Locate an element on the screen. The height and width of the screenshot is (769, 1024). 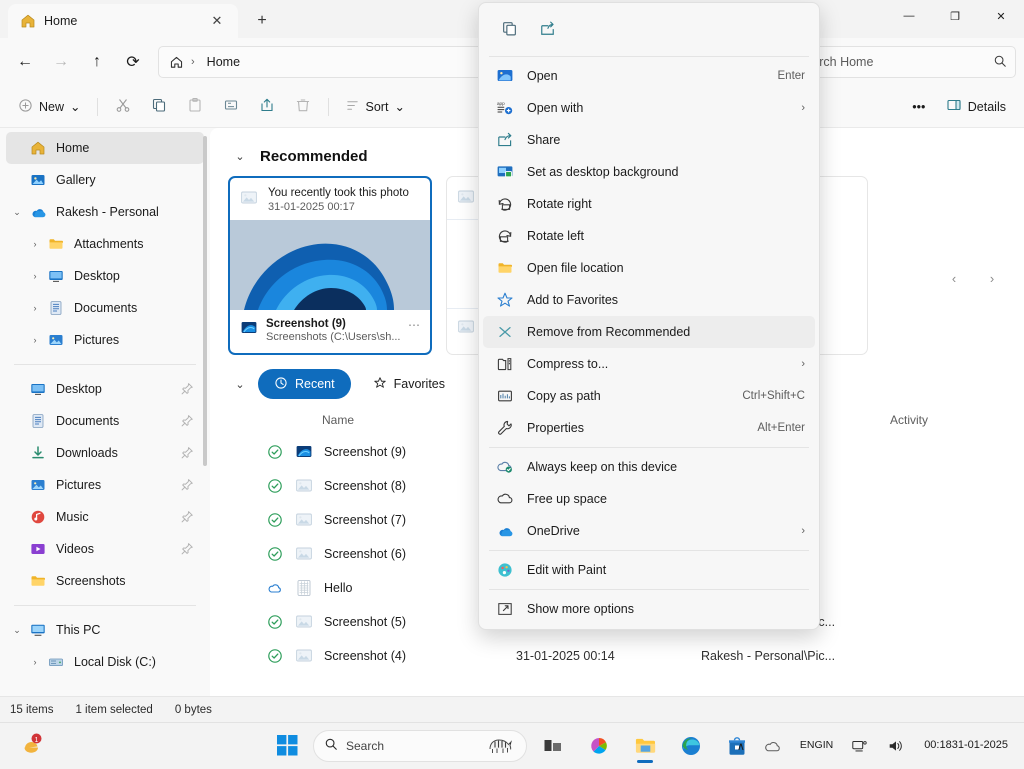
back-button: ← is located at coordinates (25, 62).